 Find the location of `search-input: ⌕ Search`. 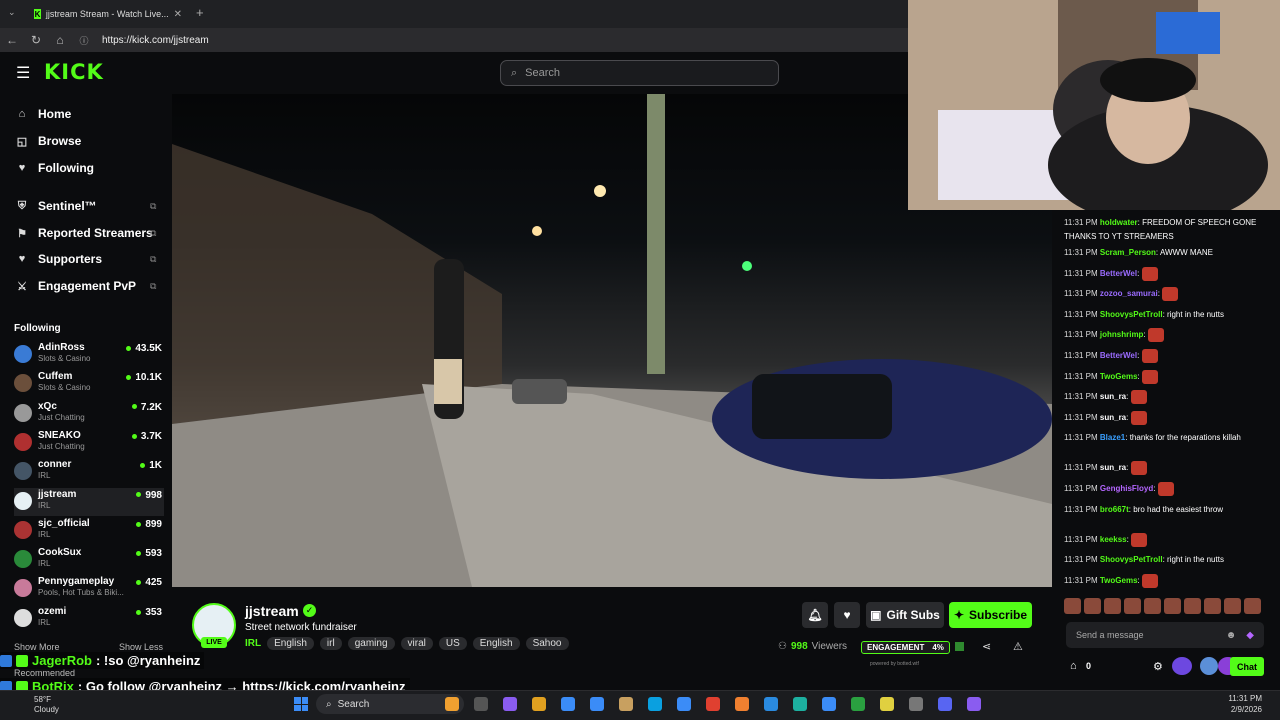

search-input: ⌕ Search is located at coordinates (639, 73).